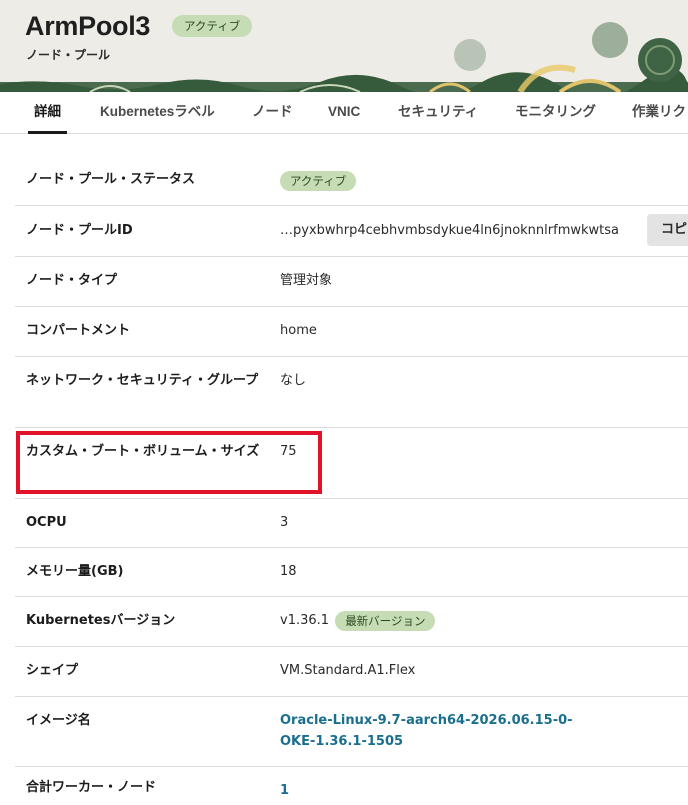 This screenshot has width=688, height=805. Describe the element at coordinates (111, 179) in the screenshot. I see `detail-label: ノード・プール・ステータス` at that location.